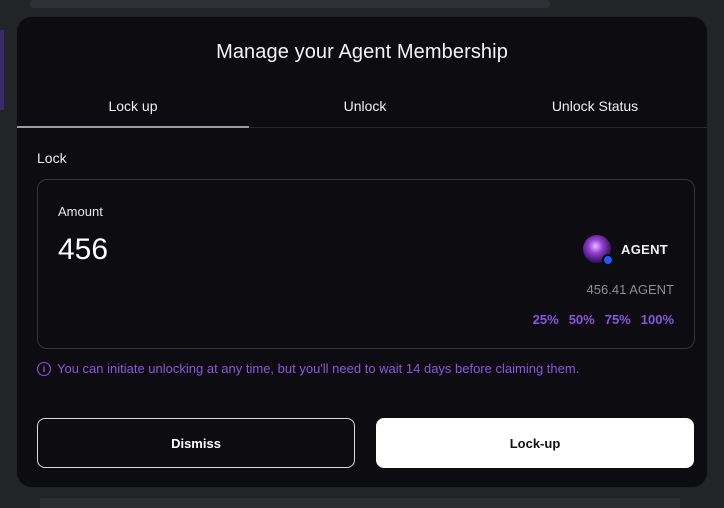  Describe the element at coordinates (608, 260) in the screenshot. I see `chain-badge-icon` at that location.